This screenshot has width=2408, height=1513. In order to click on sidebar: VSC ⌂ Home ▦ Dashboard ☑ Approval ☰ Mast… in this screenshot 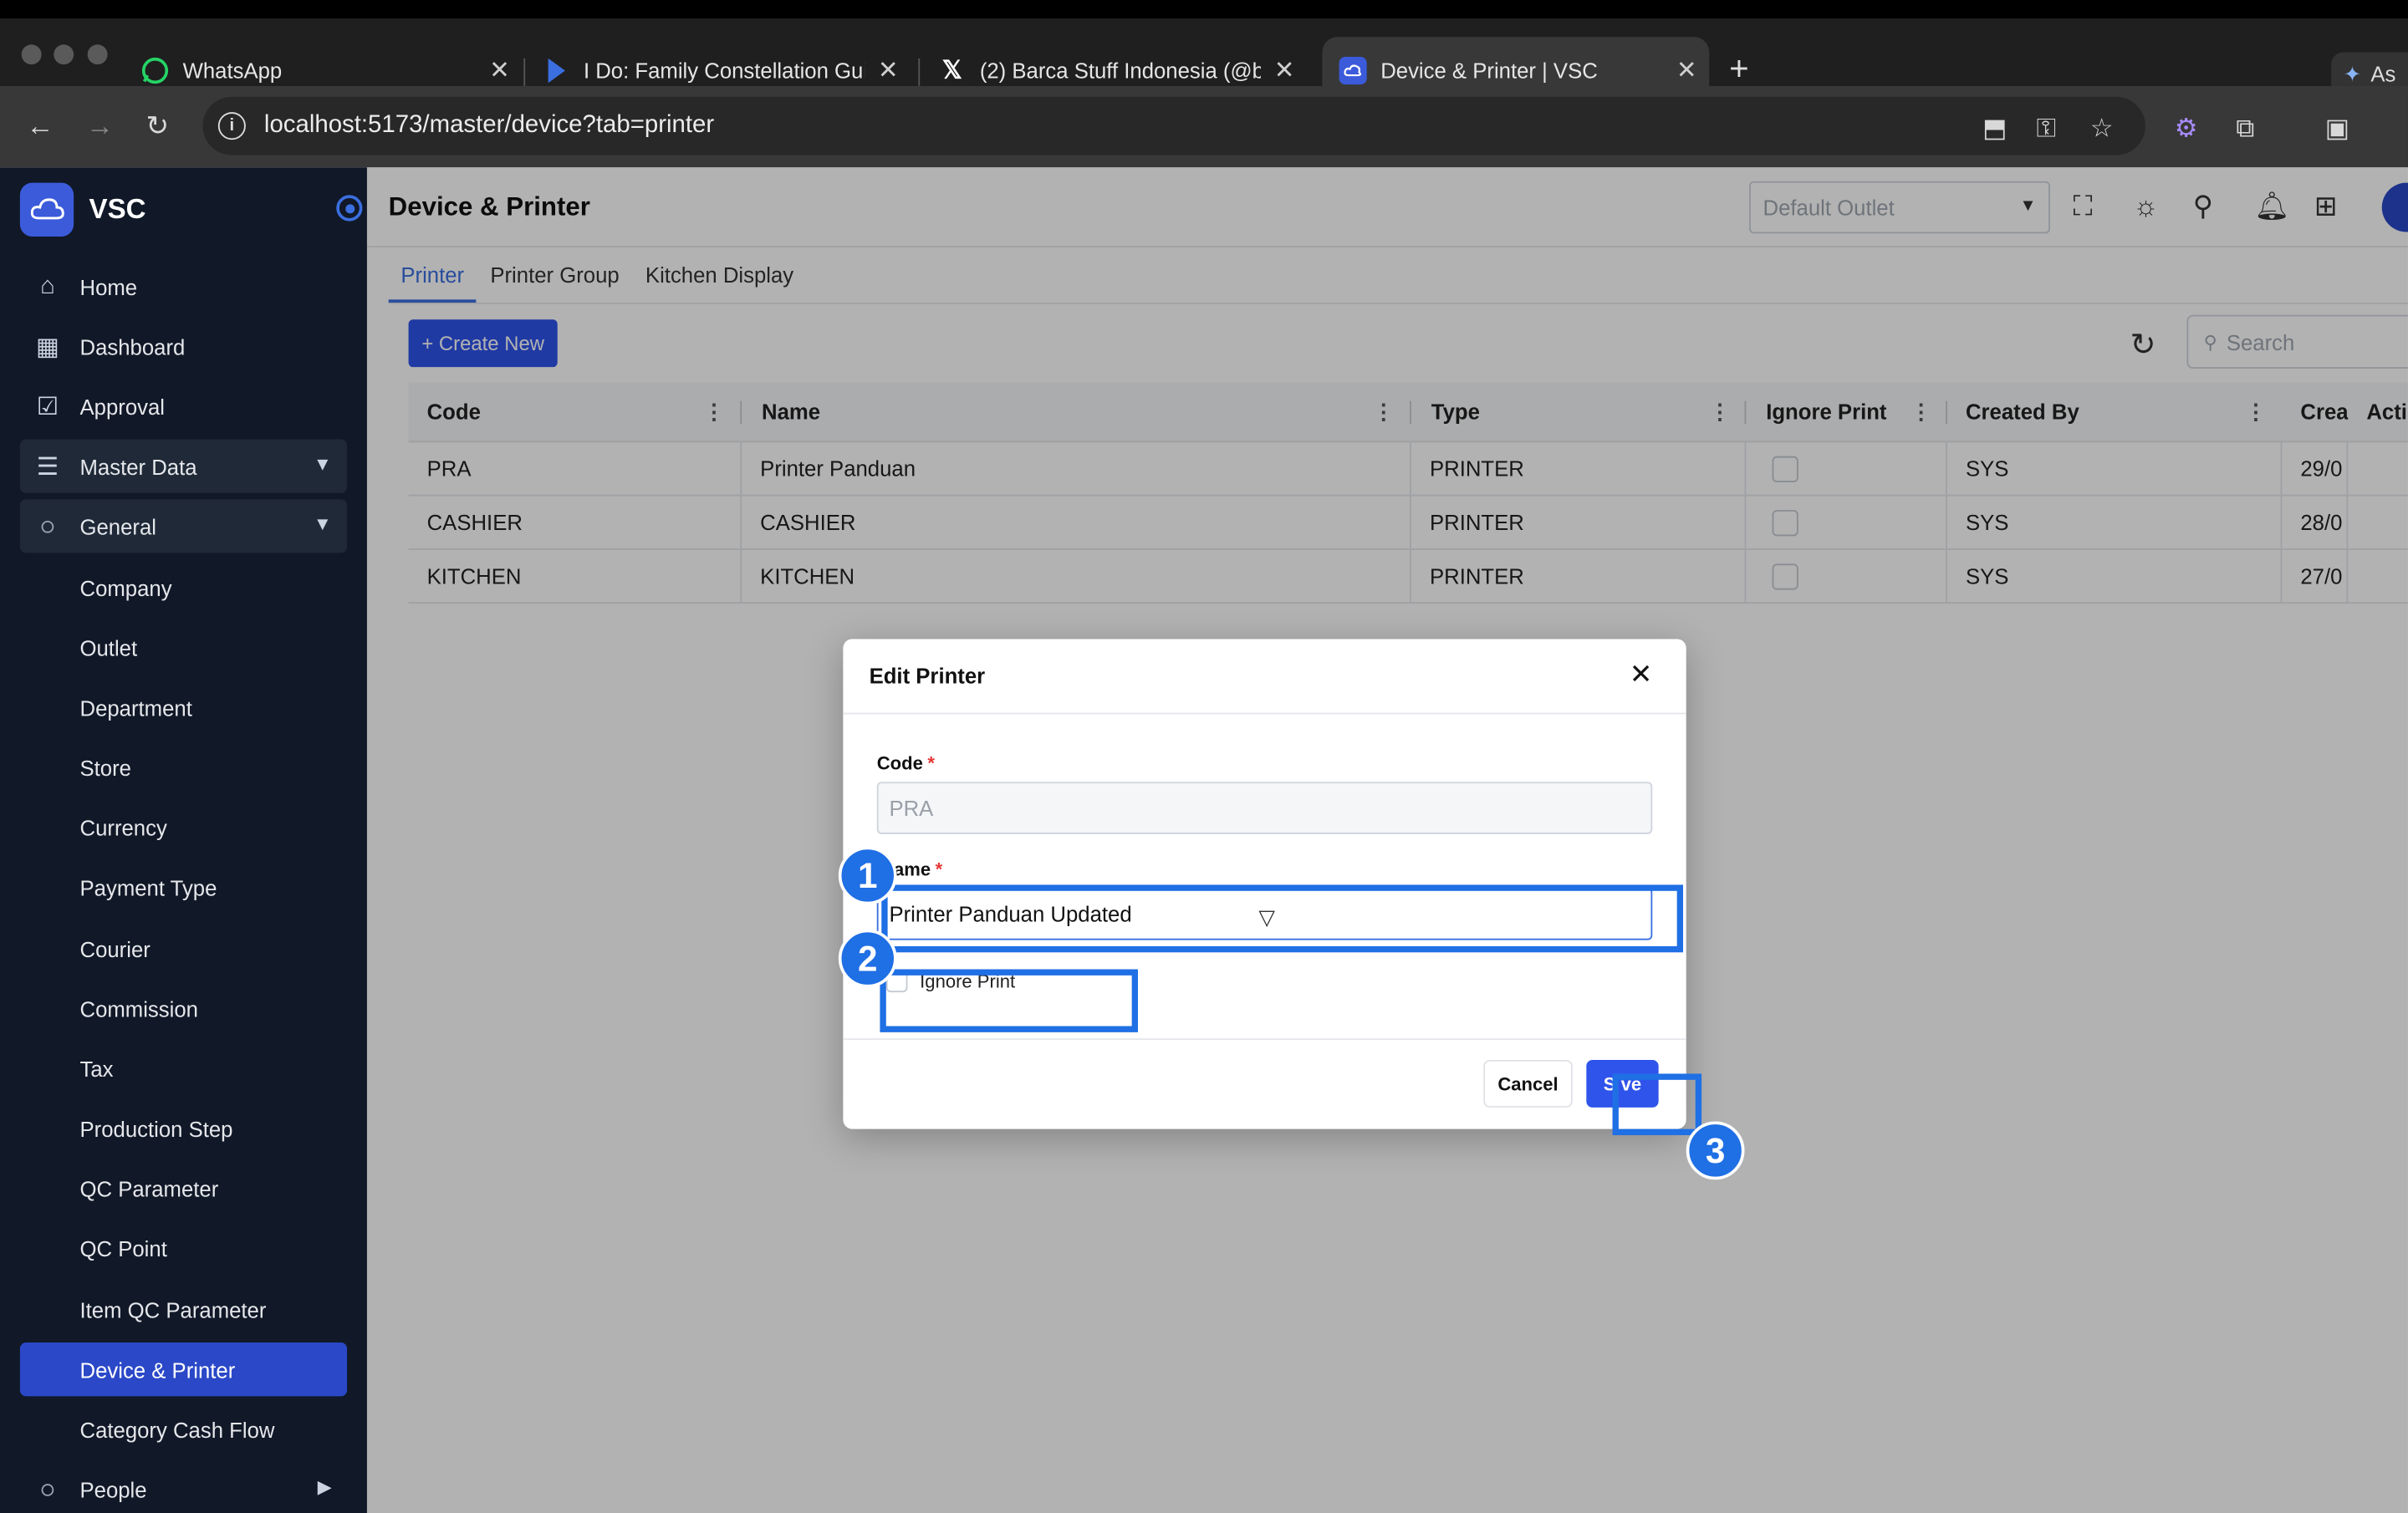, I will do `click(183, 840)`.